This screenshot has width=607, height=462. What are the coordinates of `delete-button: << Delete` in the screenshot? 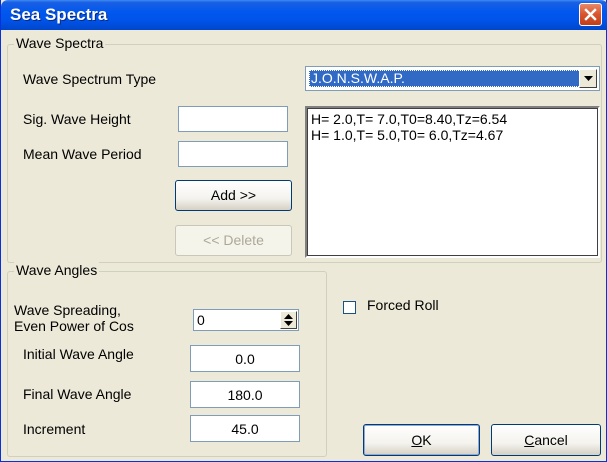 It's located at (233, 240).